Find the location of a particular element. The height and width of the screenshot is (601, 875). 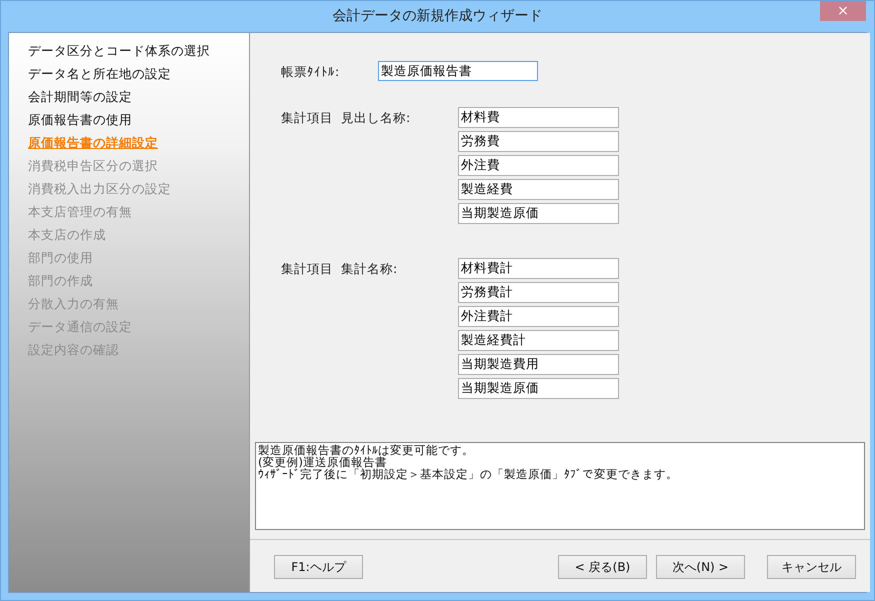

field-label: 帳票ﾀｲﾄﾙ: is located at coordinates (310, 72).